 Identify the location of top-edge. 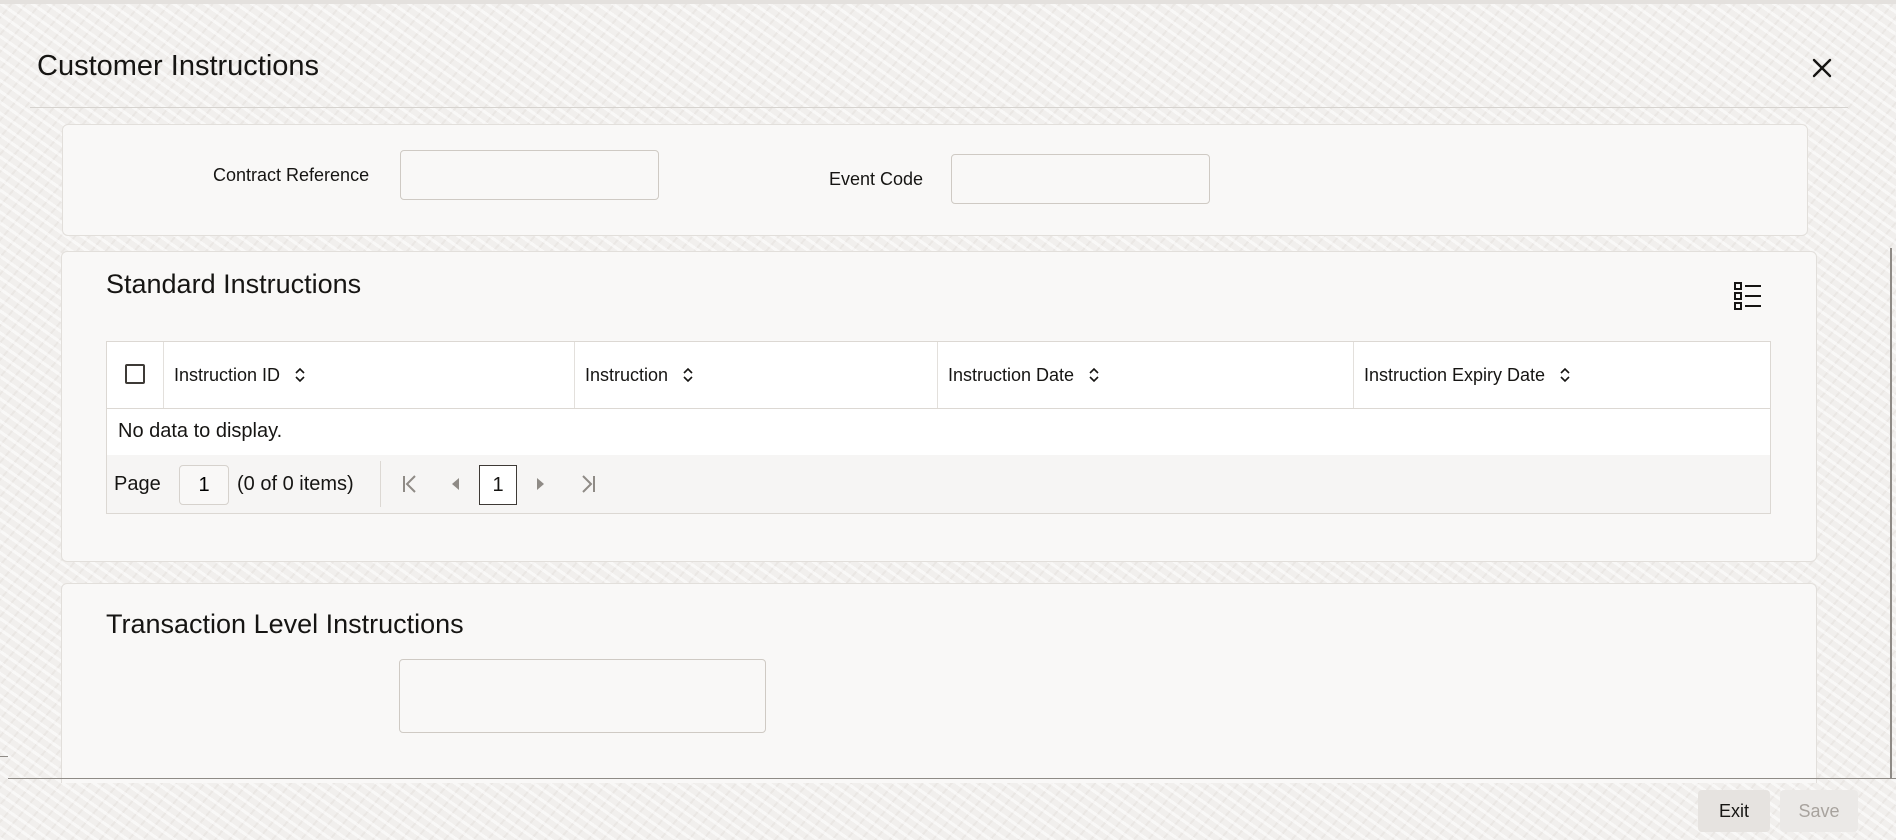
(948, 2).